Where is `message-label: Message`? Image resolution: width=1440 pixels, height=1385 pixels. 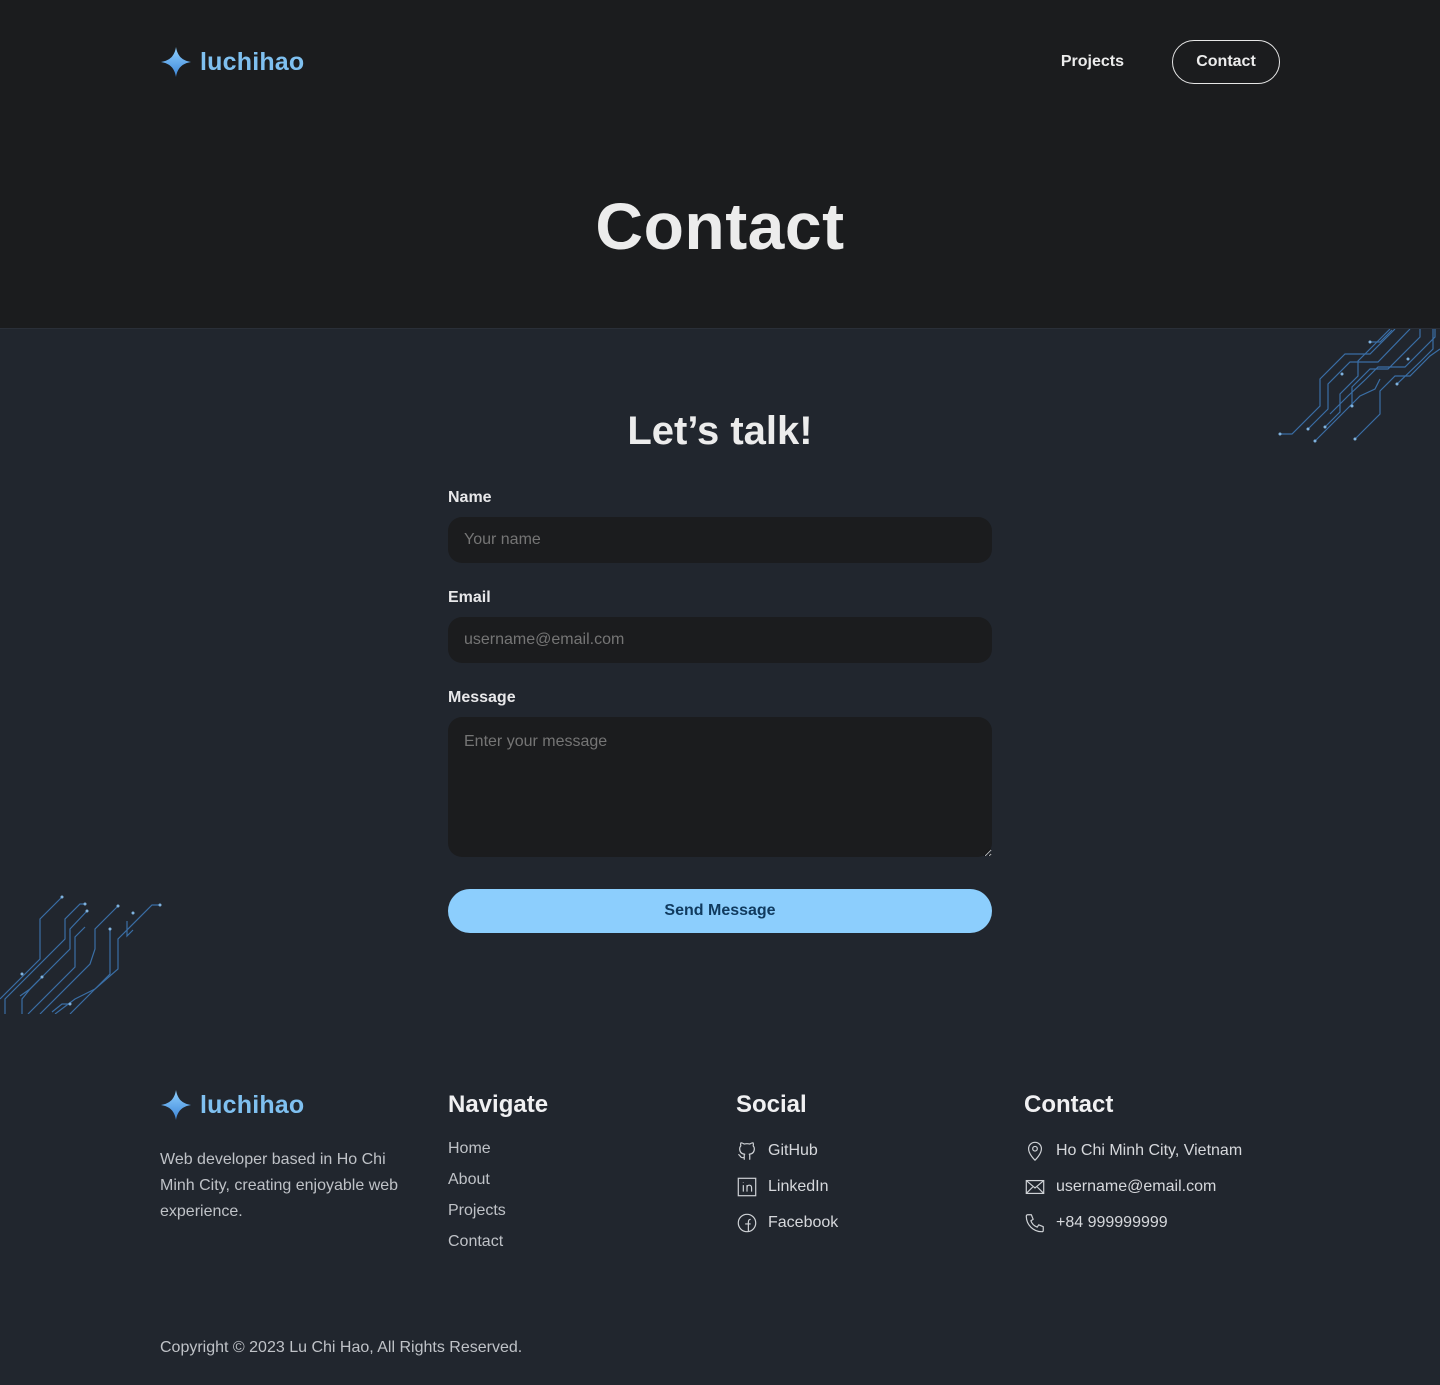
message-label: Message is located at coordinates (482, 697).